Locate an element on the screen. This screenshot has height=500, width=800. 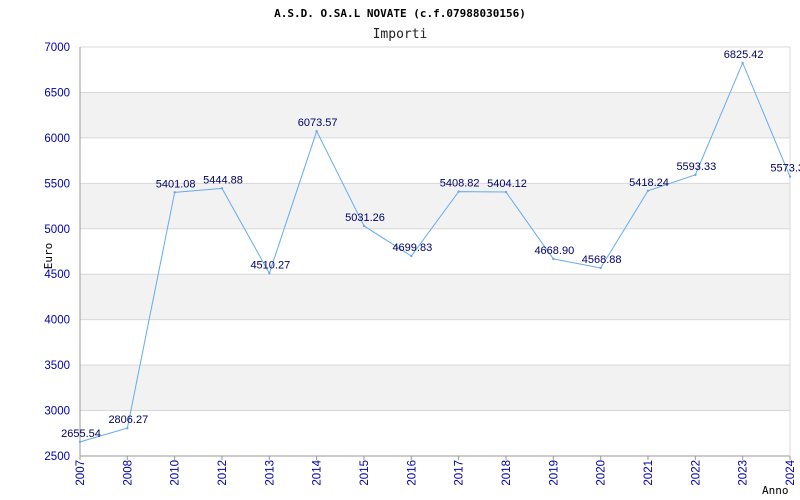
x-tick-label: 2020 is located at coordinates (602, 473).